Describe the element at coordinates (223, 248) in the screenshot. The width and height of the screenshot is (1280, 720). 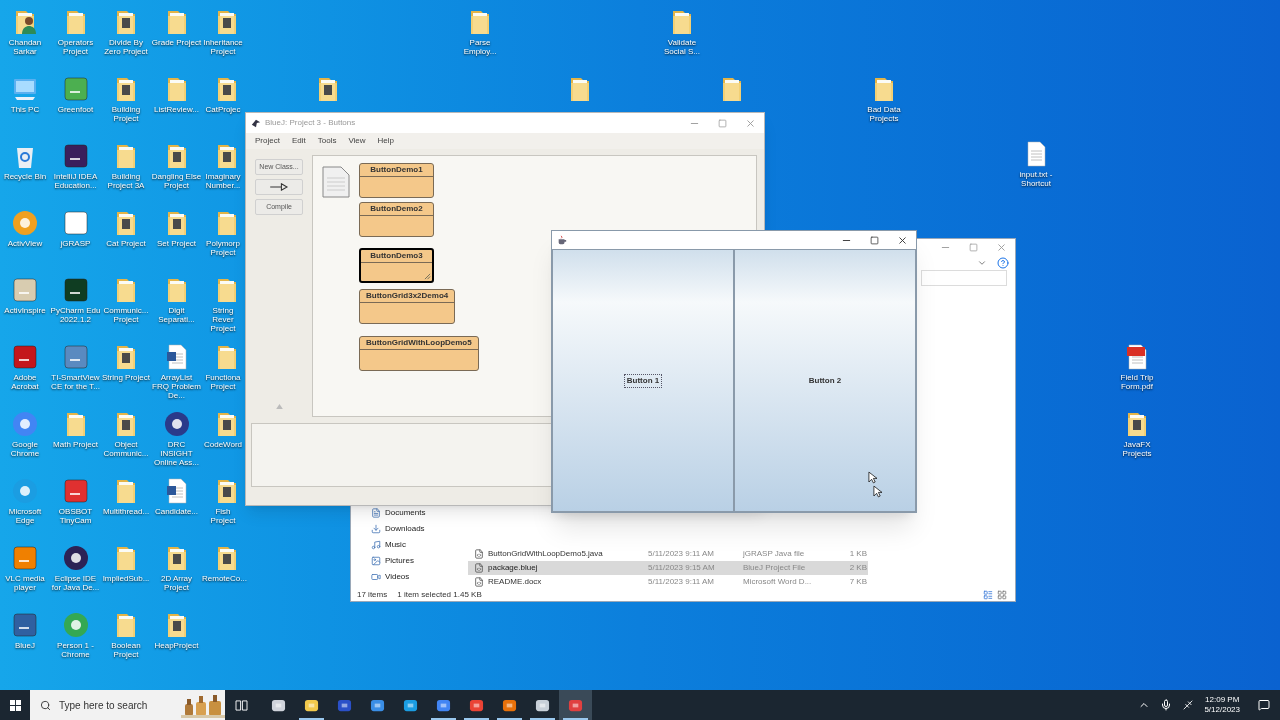
I see `icon-label: Polymorp Project` at that location.